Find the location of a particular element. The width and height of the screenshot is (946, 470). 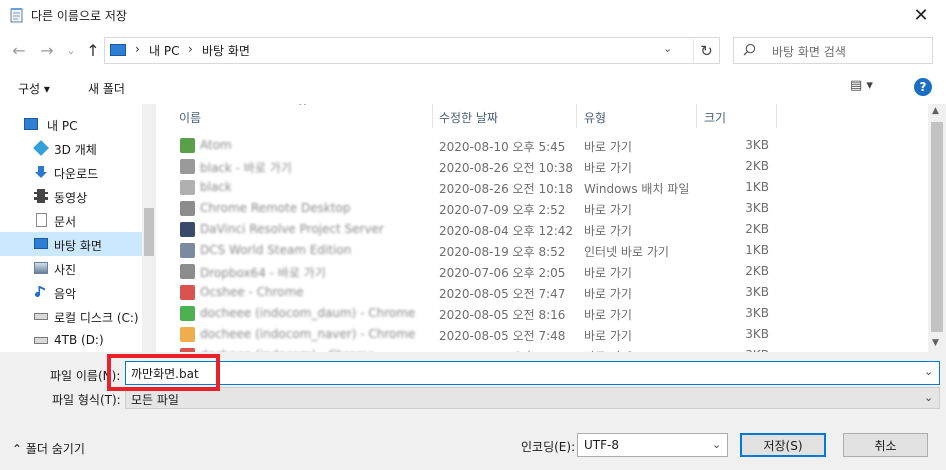

hide-folders-button: ⌃ 폴더 숨기기 is located at coordinates (48, 448).